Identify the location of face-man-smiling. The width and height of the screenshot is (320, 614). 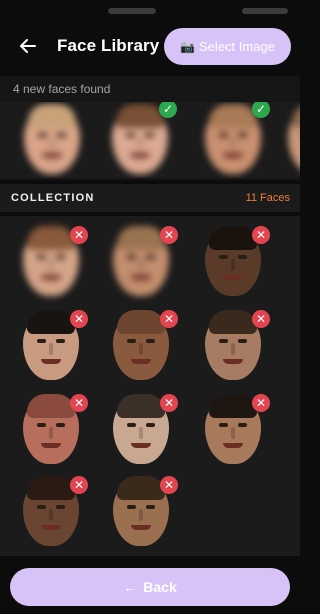
(233, 139).